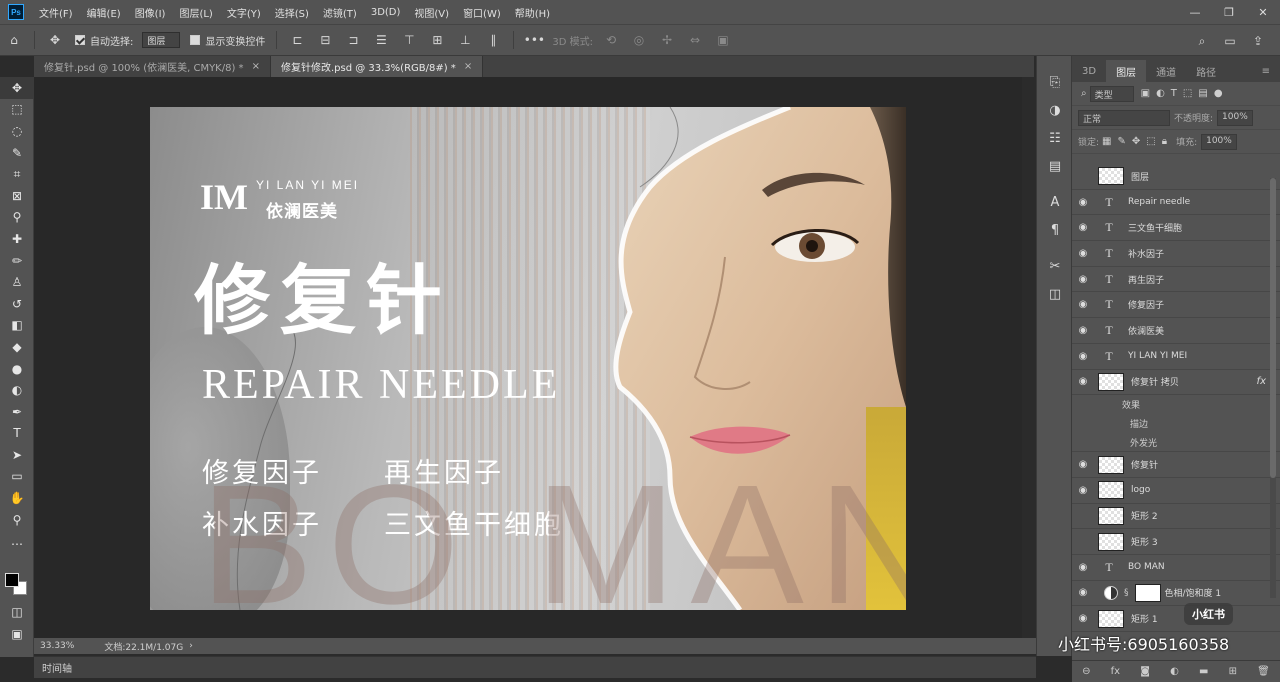  What do you see at coordinates (1055, 230) in the screenshot?
I see `paragraph-panel-icon: ¶` at bounding box center [1055, 230].